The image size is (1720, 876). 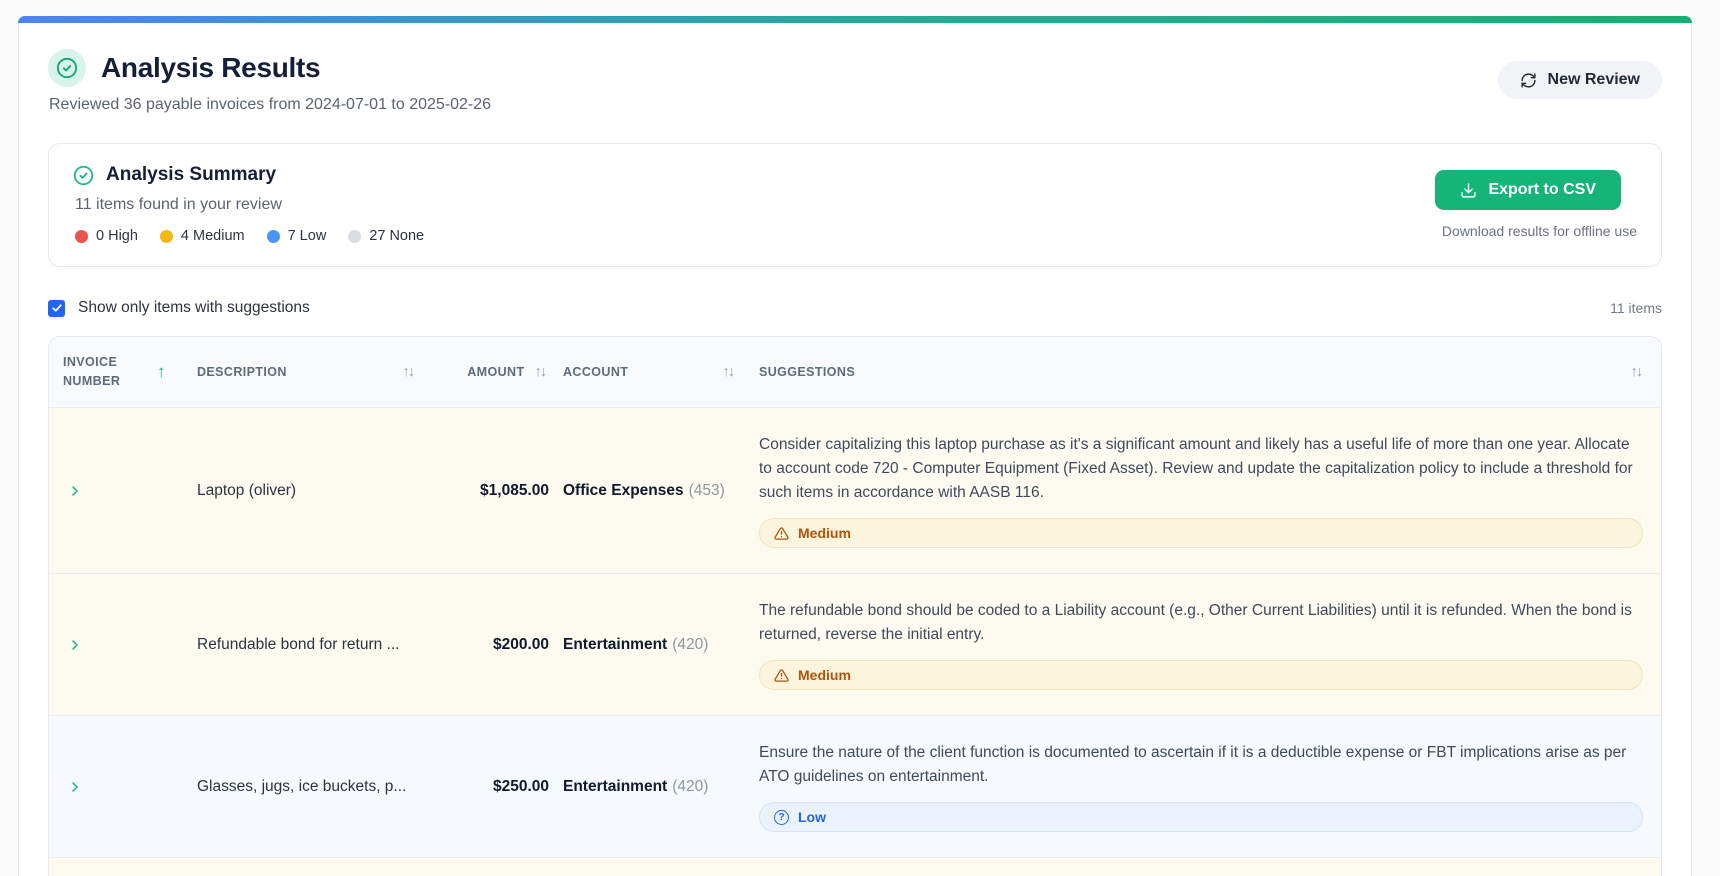 What do you see at coordinates (1636, 308) in the screenshot?
I see `items-count: 11 items` at bounding box center [1636, 308].